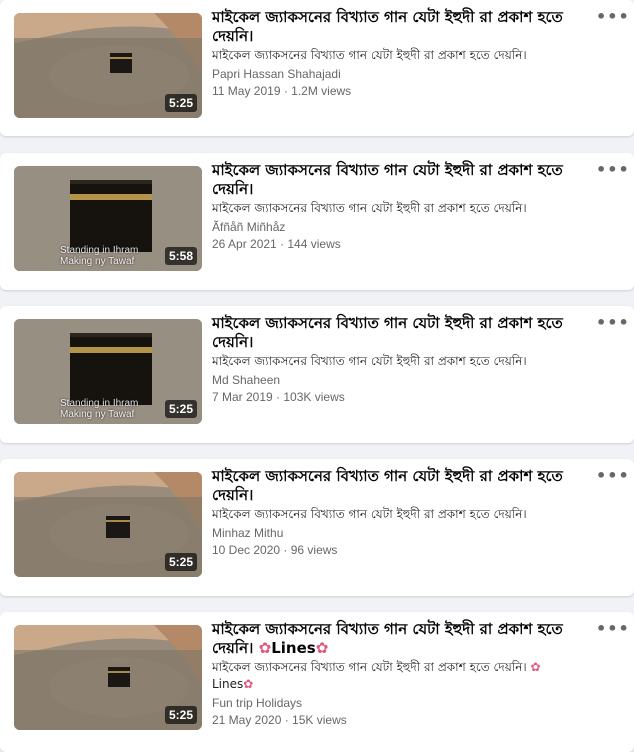 The width and height of the screenshot is (634, 752). Describe the element at coordinates (108, 371) in the screenshot. I see `video-thumbnail: Standing in Ihram Making ny Tawaf 5:25` at that location.